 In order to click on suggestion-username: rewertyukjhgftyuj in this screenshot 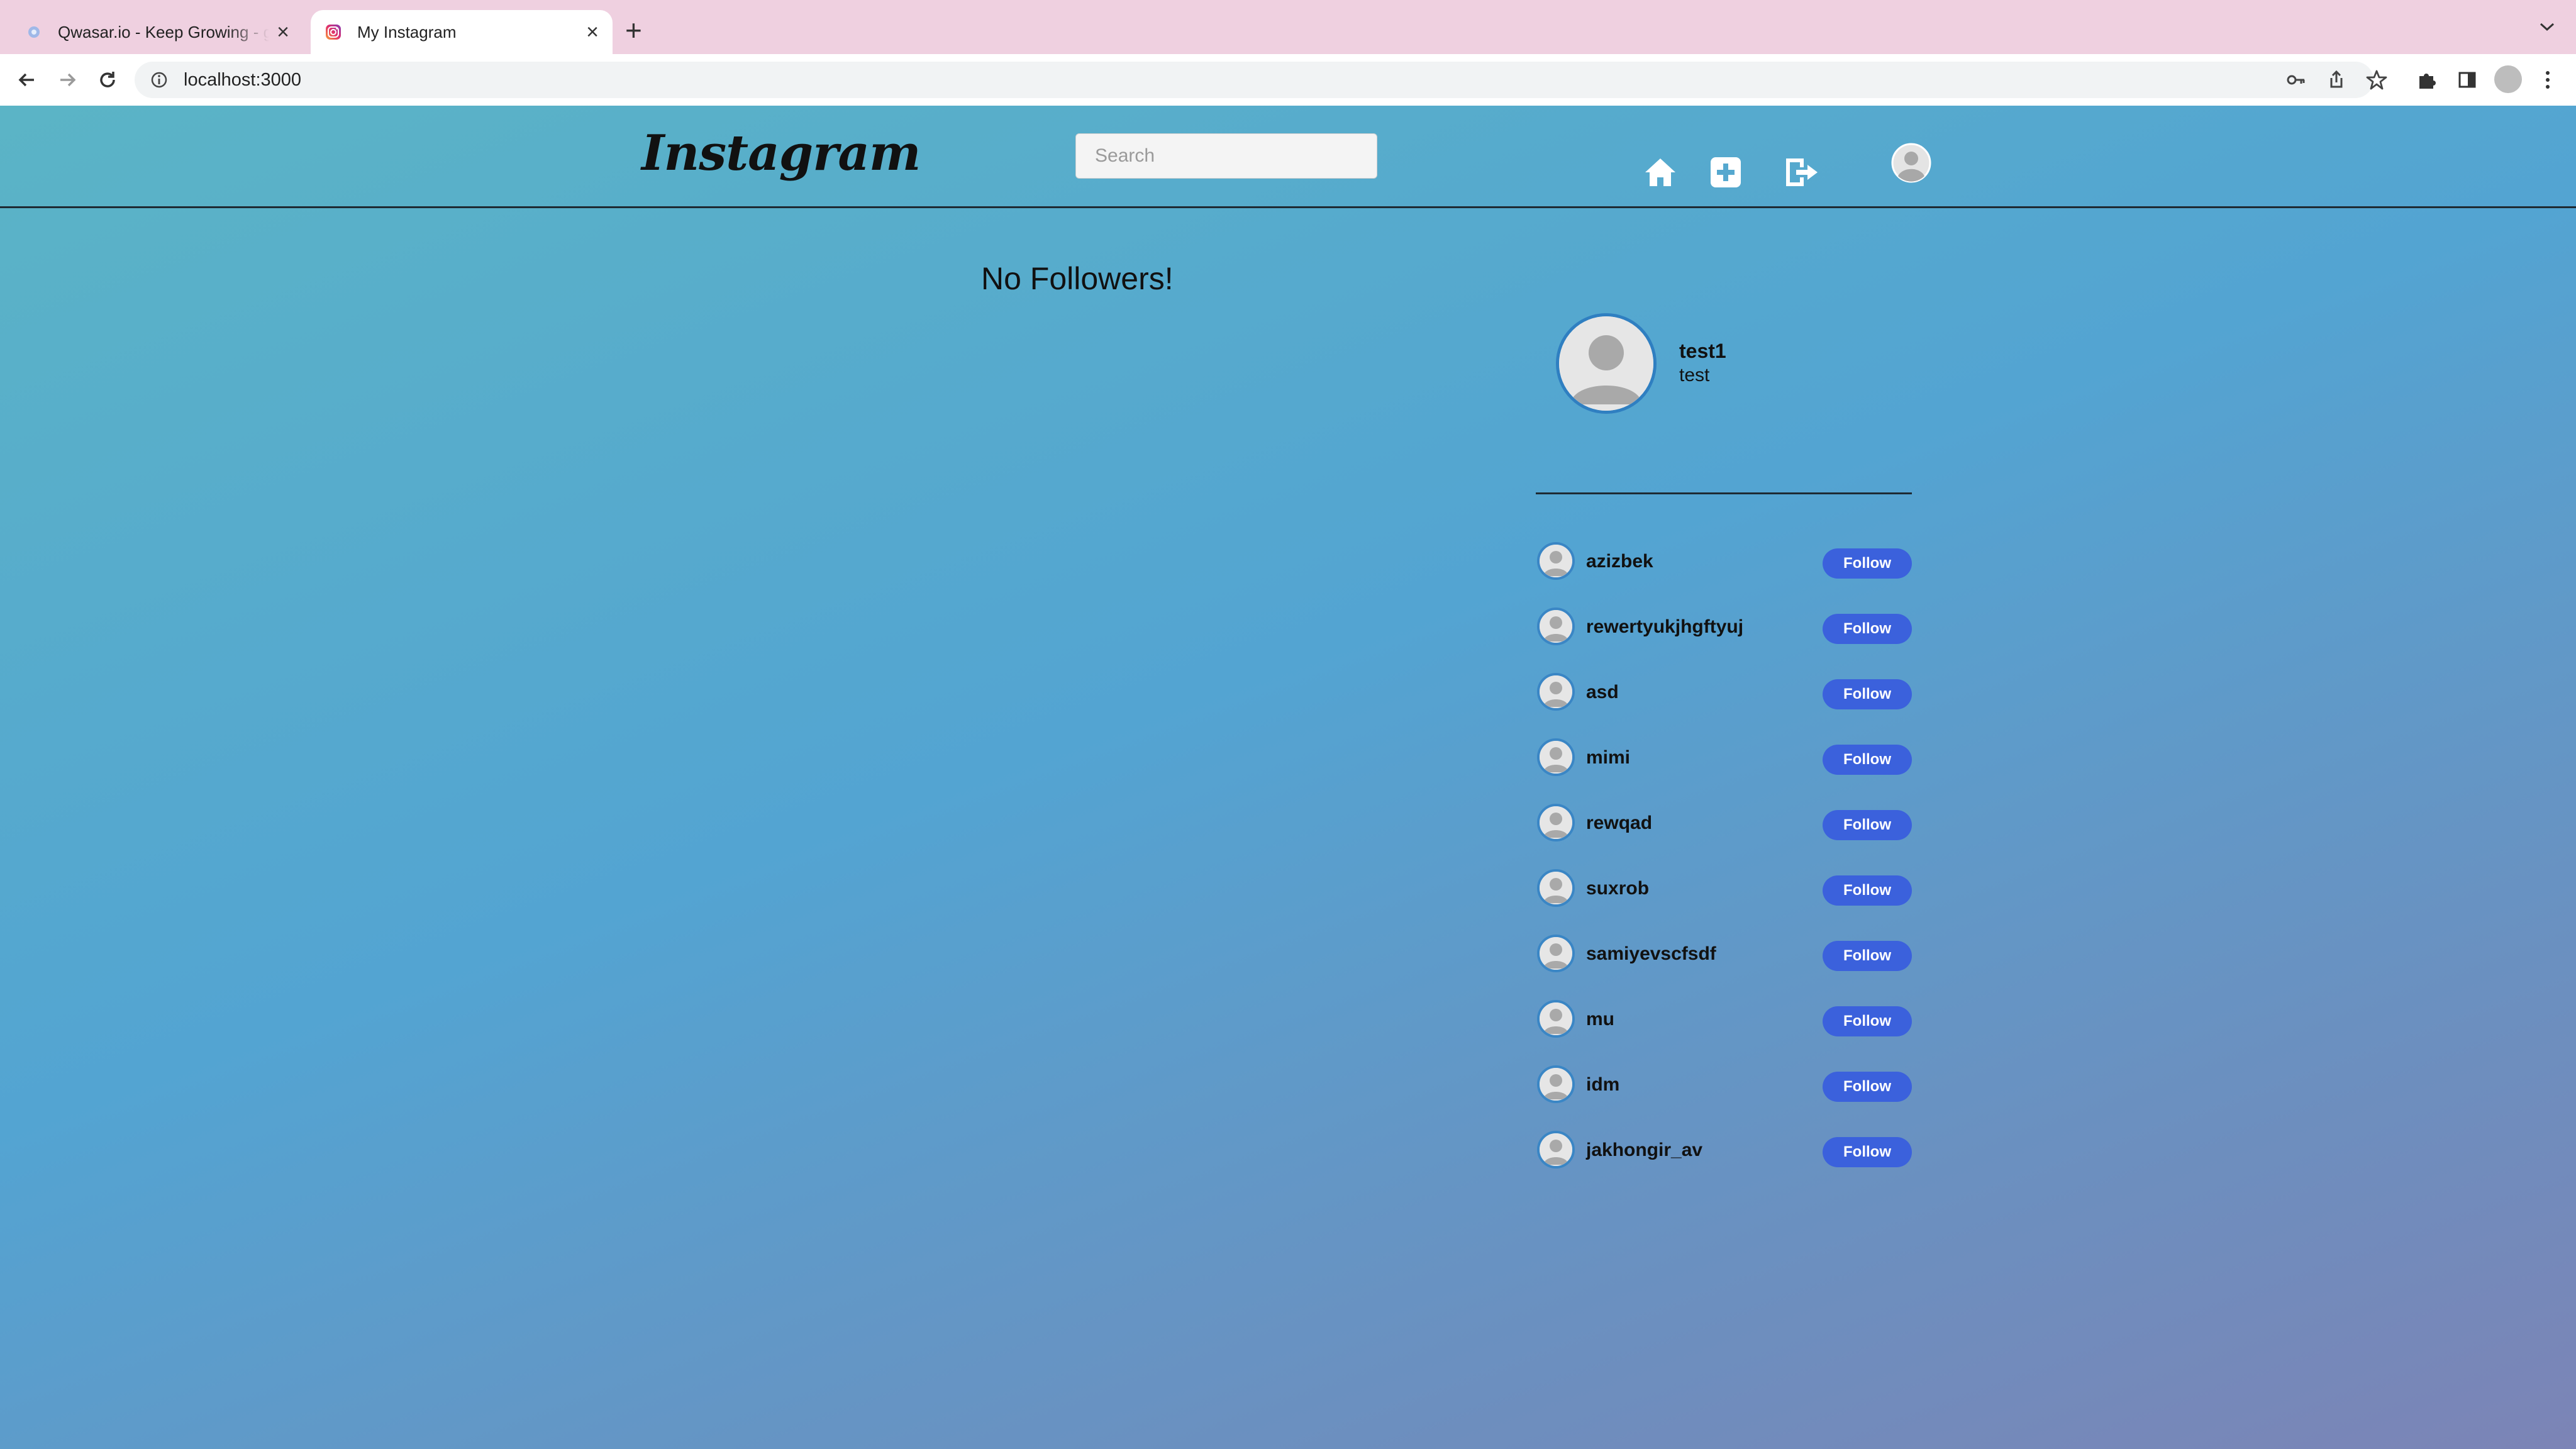, I will do `click(1664, 627)`.